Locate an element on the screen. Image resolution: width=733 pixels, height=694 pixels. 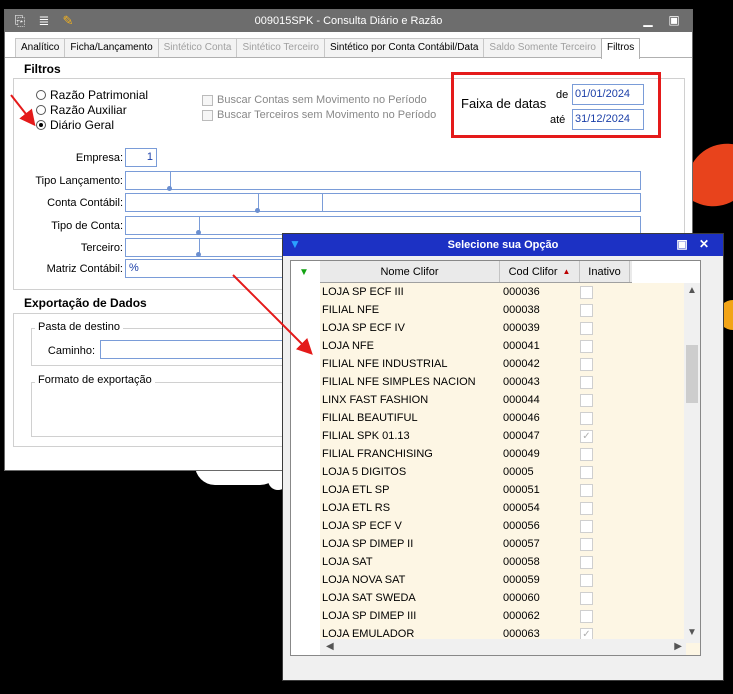
column-header-inativo: Inativo is located at coordinates (605, 271).